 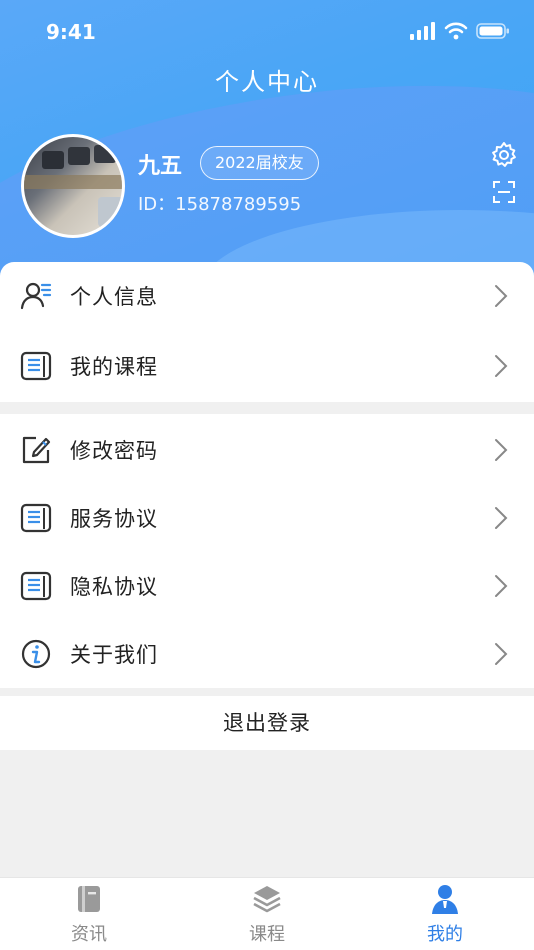 What do you see at coordinates (71, 32) in the screenshot?
I see `status-time: 9:41` at bounding box center [71, 32].